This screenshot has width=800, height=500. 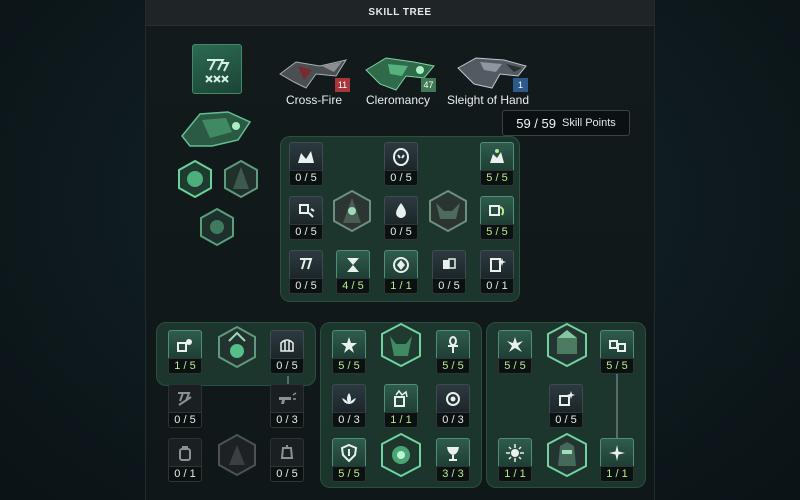 I want to click on skill-count: 4 / 5, so click(x=353, y=286).